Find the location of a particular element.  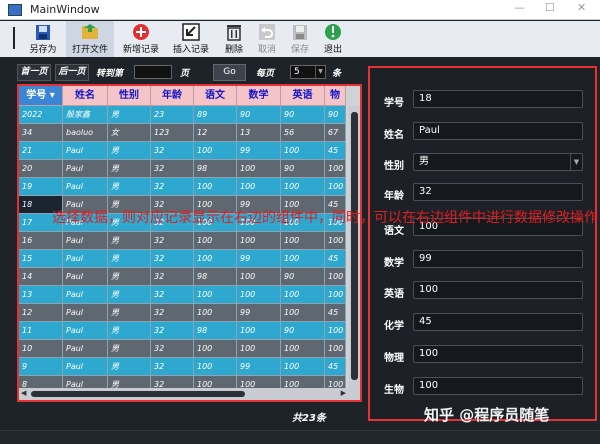

save-as-button: 另存为 is located at coordinates (43, 39).